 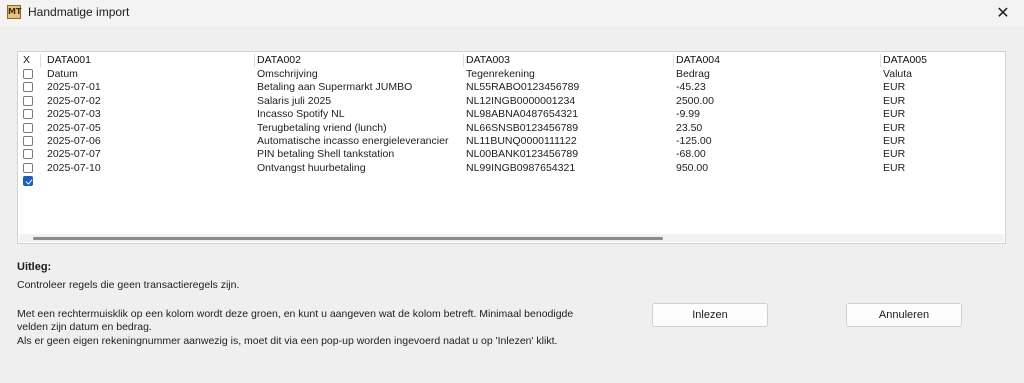 What do you see at coordinates (520, 168) in the screenshot?
I see `cell-tegenrekening: NL99INGB0987654321` at bounding box center [520, 168].